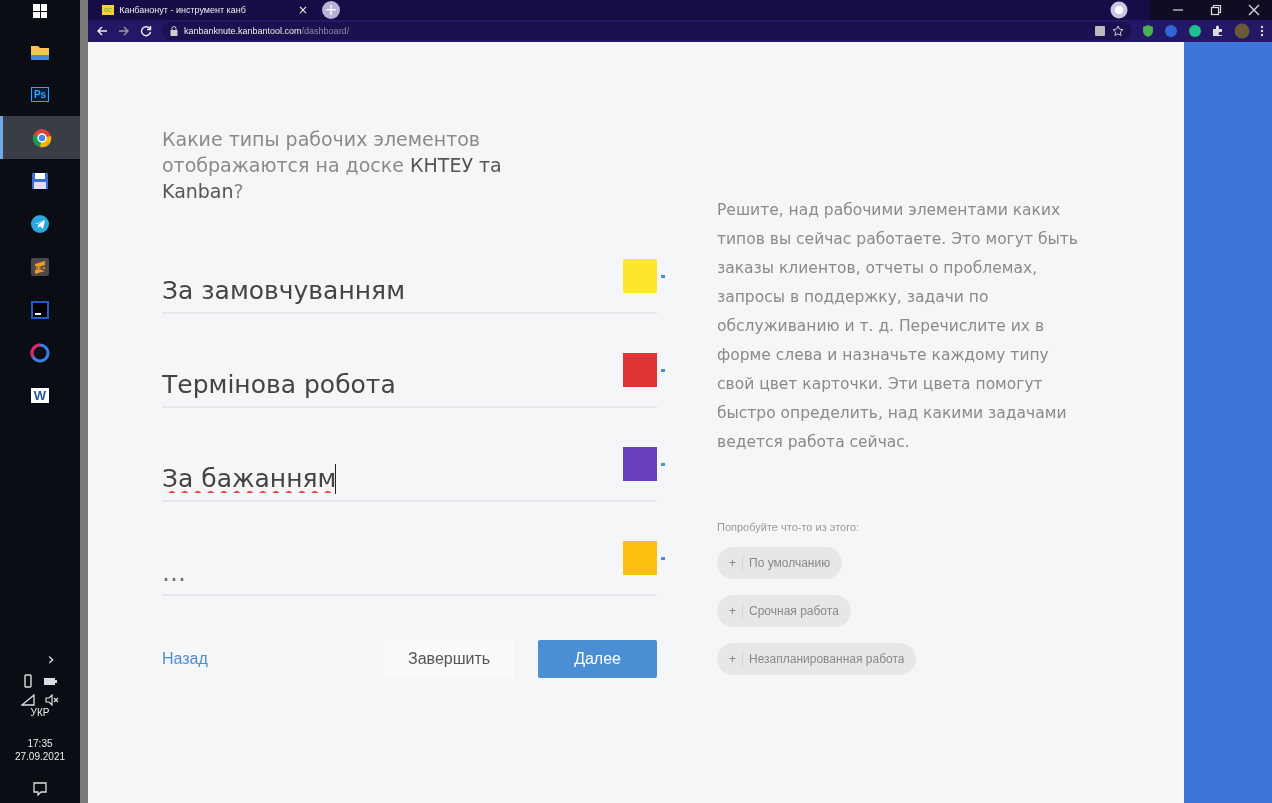 The width and height of the screenshot is (1272, 803). What do you see at coordinates (1216, 10) in the screenshot?
I see `restore-icon` at bounding box center [1216, 10].